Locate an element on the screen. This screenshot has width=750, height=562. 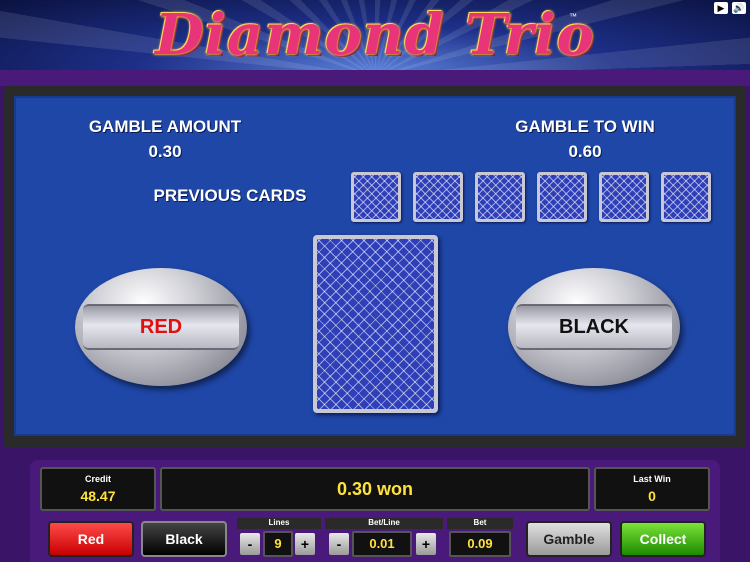
collect-button: Collect is located at coordinates (663, 539).